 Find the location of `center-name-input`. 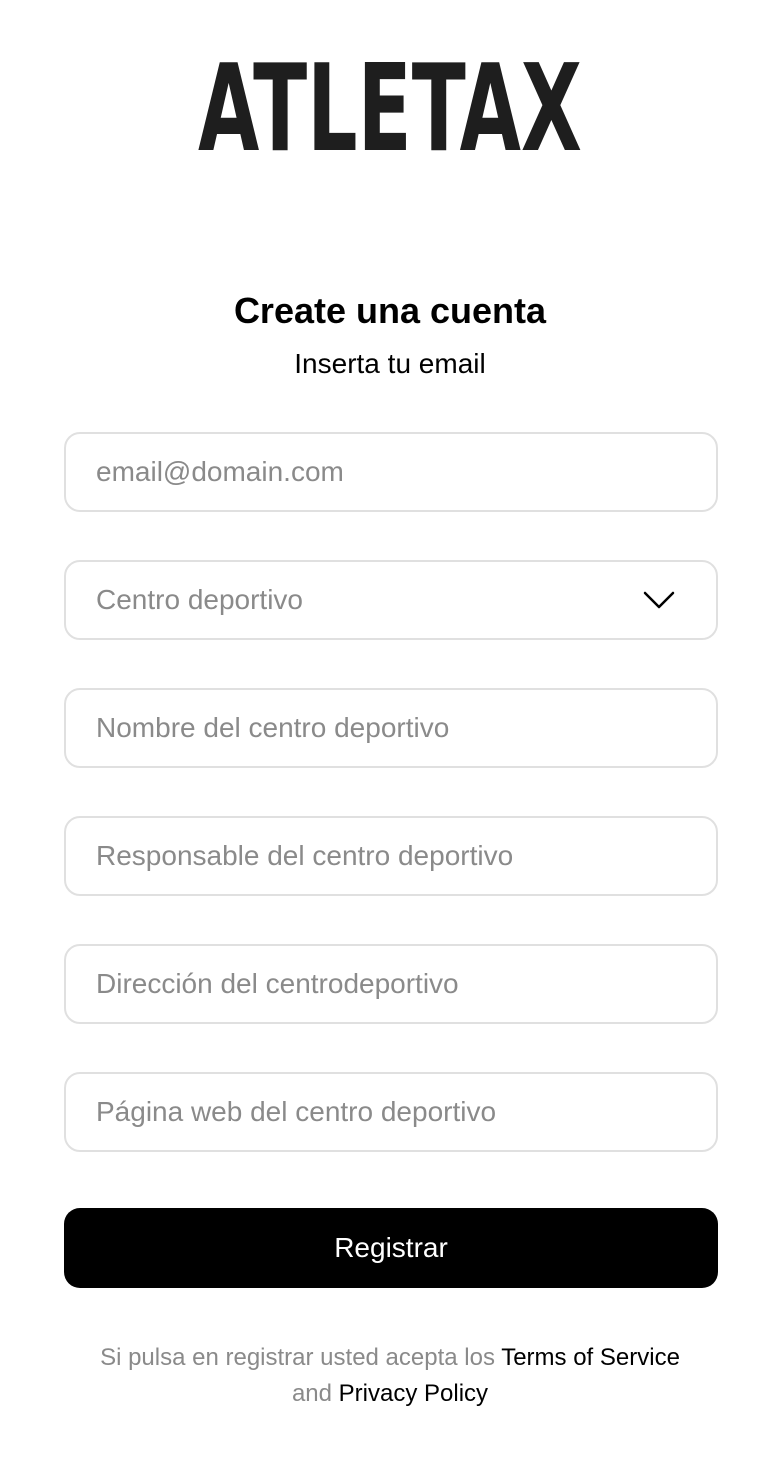

center-name-input is located at coordinates (391, 728).